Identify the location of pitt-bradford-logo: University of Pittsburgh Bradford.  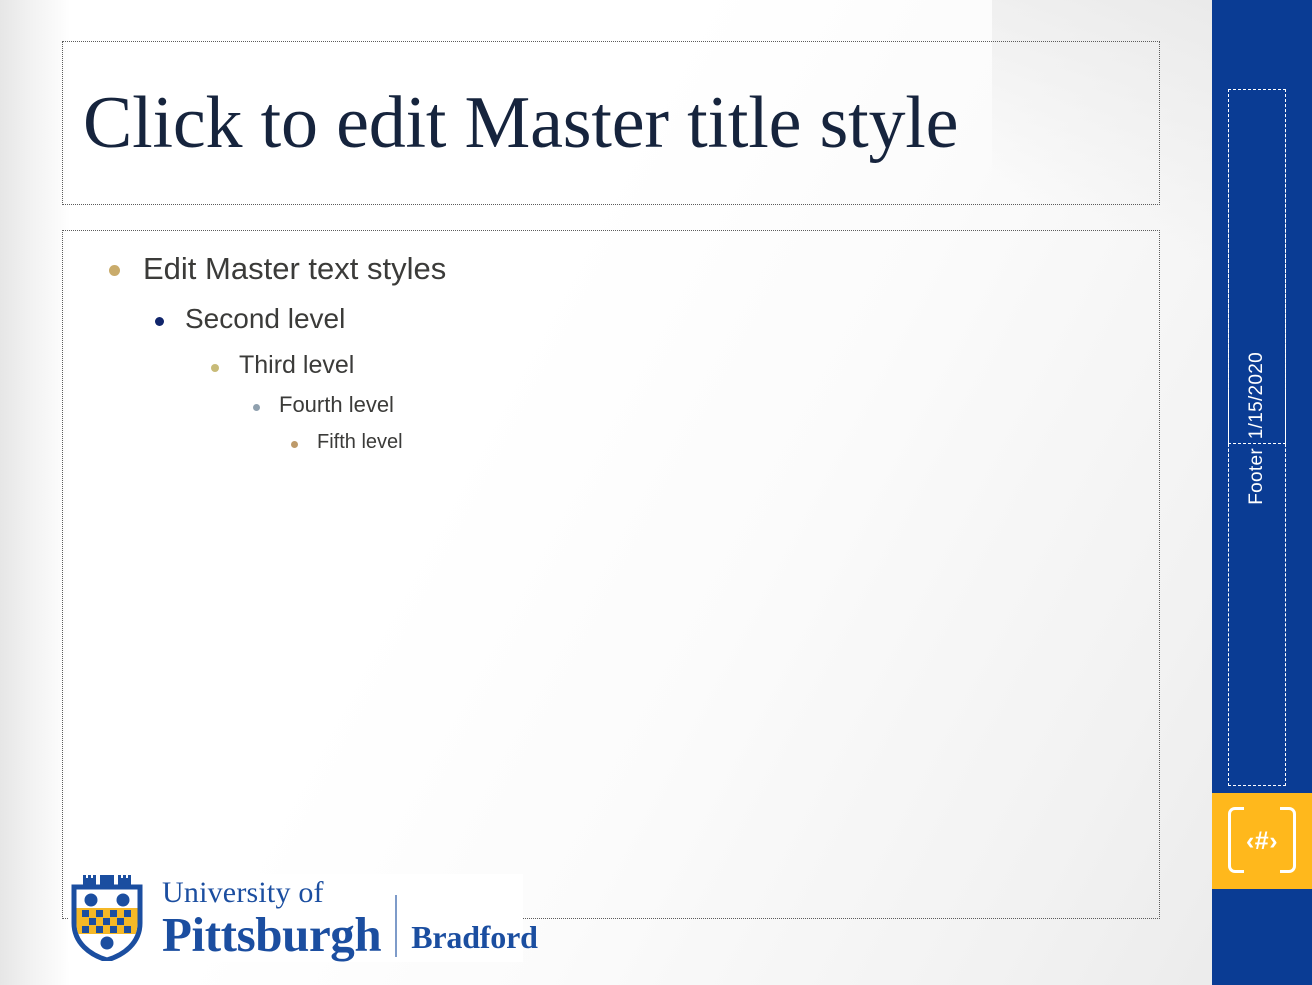
(303, 918).